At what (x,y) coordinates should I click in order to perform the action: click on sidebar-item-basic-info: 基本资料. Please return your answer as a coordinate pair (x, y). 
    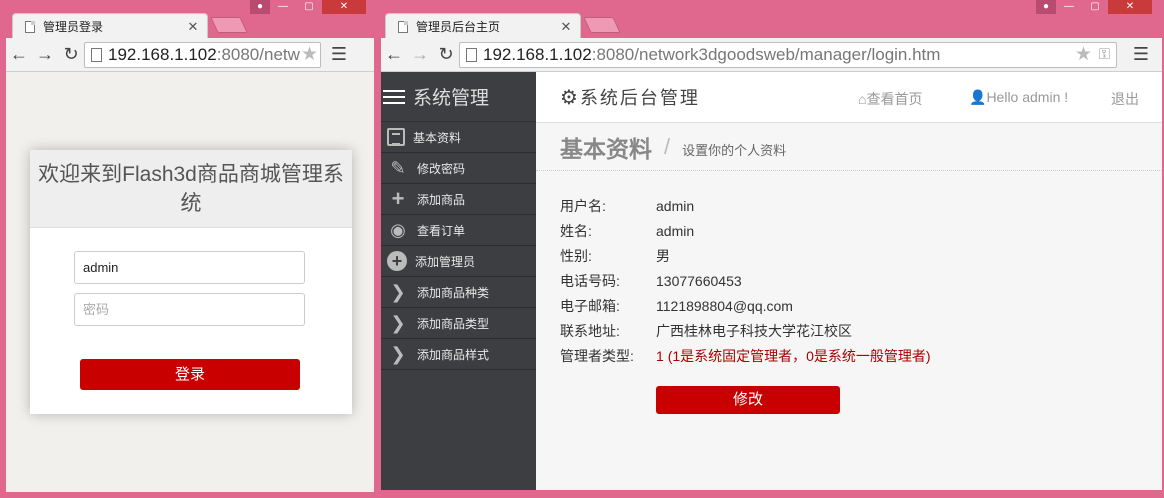
    Looking at the image, I should click on (458, 137).